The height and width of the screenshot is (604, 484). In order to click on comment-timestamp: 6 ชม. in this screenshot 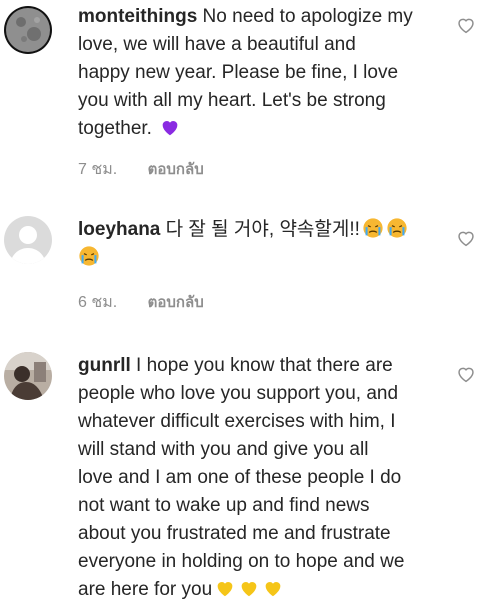, I will do `click(98, 302)`.